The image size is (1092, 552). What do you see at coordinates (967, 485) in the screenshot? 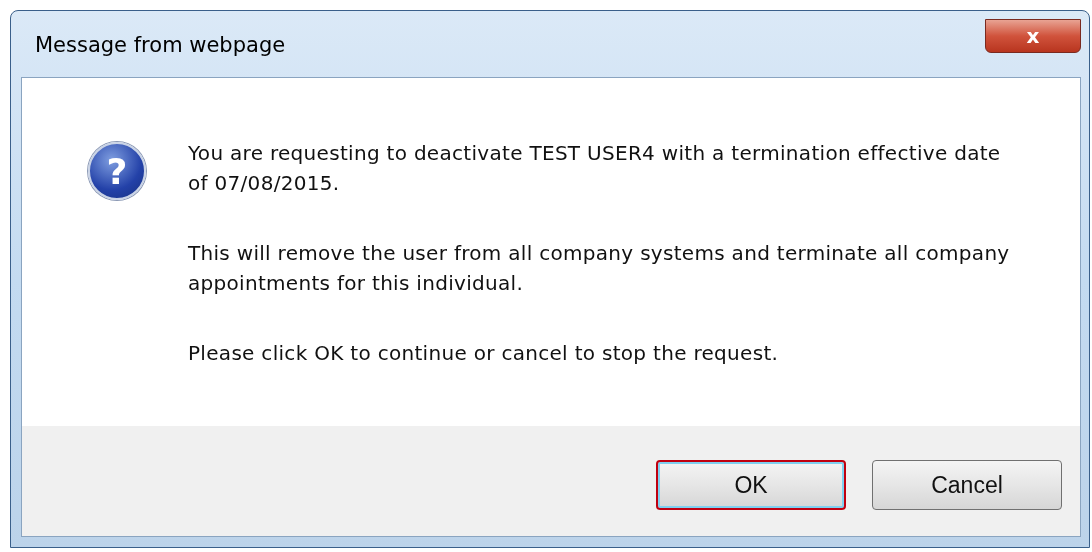
I see `dialog-button: Cancel` at bounding box center [967, 485].